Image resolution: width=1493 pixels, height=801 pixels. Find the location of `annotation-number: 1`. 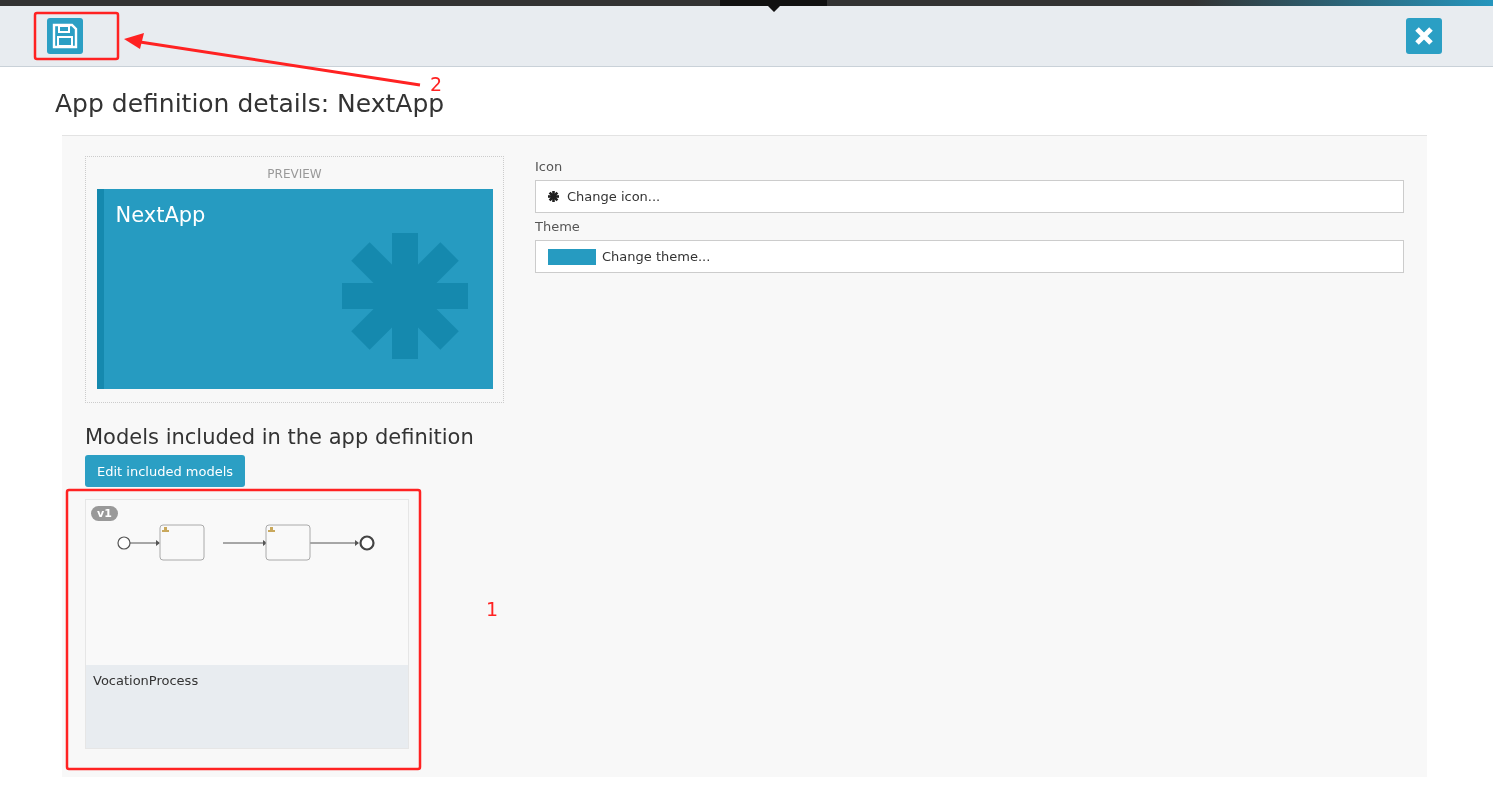

annotation-number: 1 is located at coordinates (492, 609).